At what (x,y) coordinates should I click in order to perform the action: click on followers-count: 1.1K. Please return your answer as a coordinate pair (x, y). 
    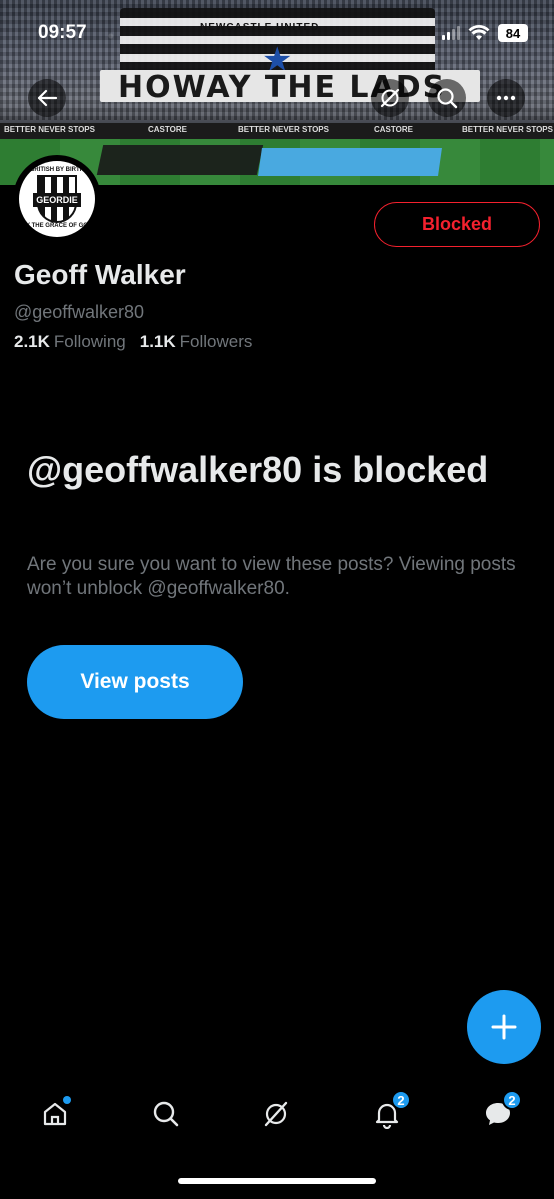
    Looking at the image, I should click on (157, 341).